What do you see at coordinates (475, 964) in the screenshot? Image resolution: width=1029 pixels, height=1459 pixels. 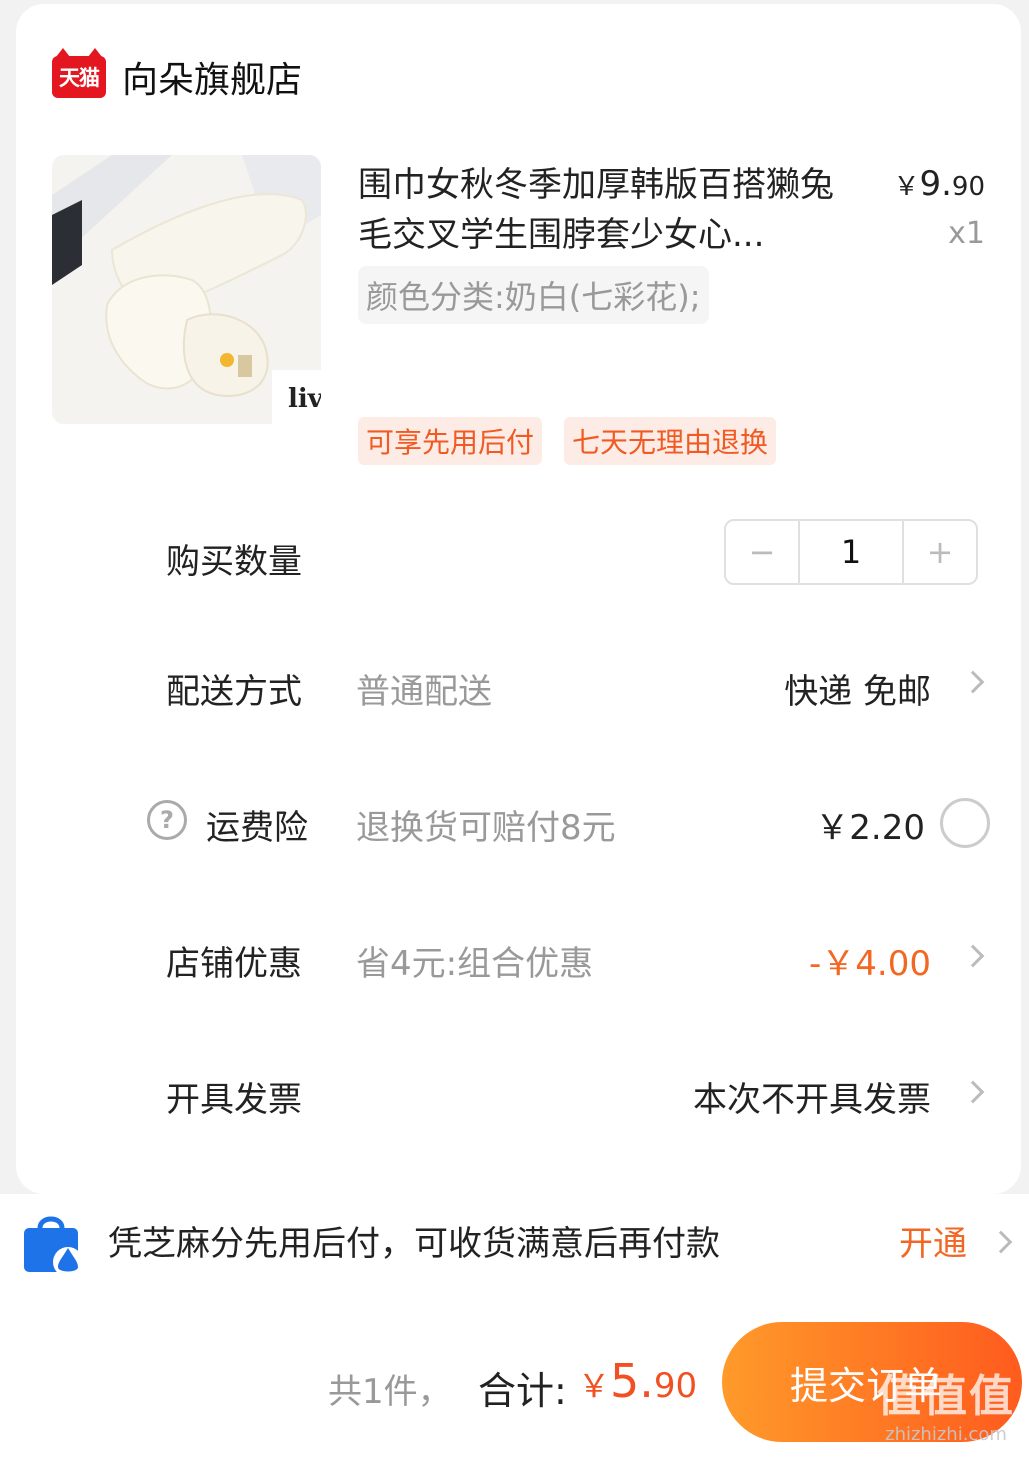 I see `discount-desc: 省4元:组合优惠` at bounding box center [475, 964].